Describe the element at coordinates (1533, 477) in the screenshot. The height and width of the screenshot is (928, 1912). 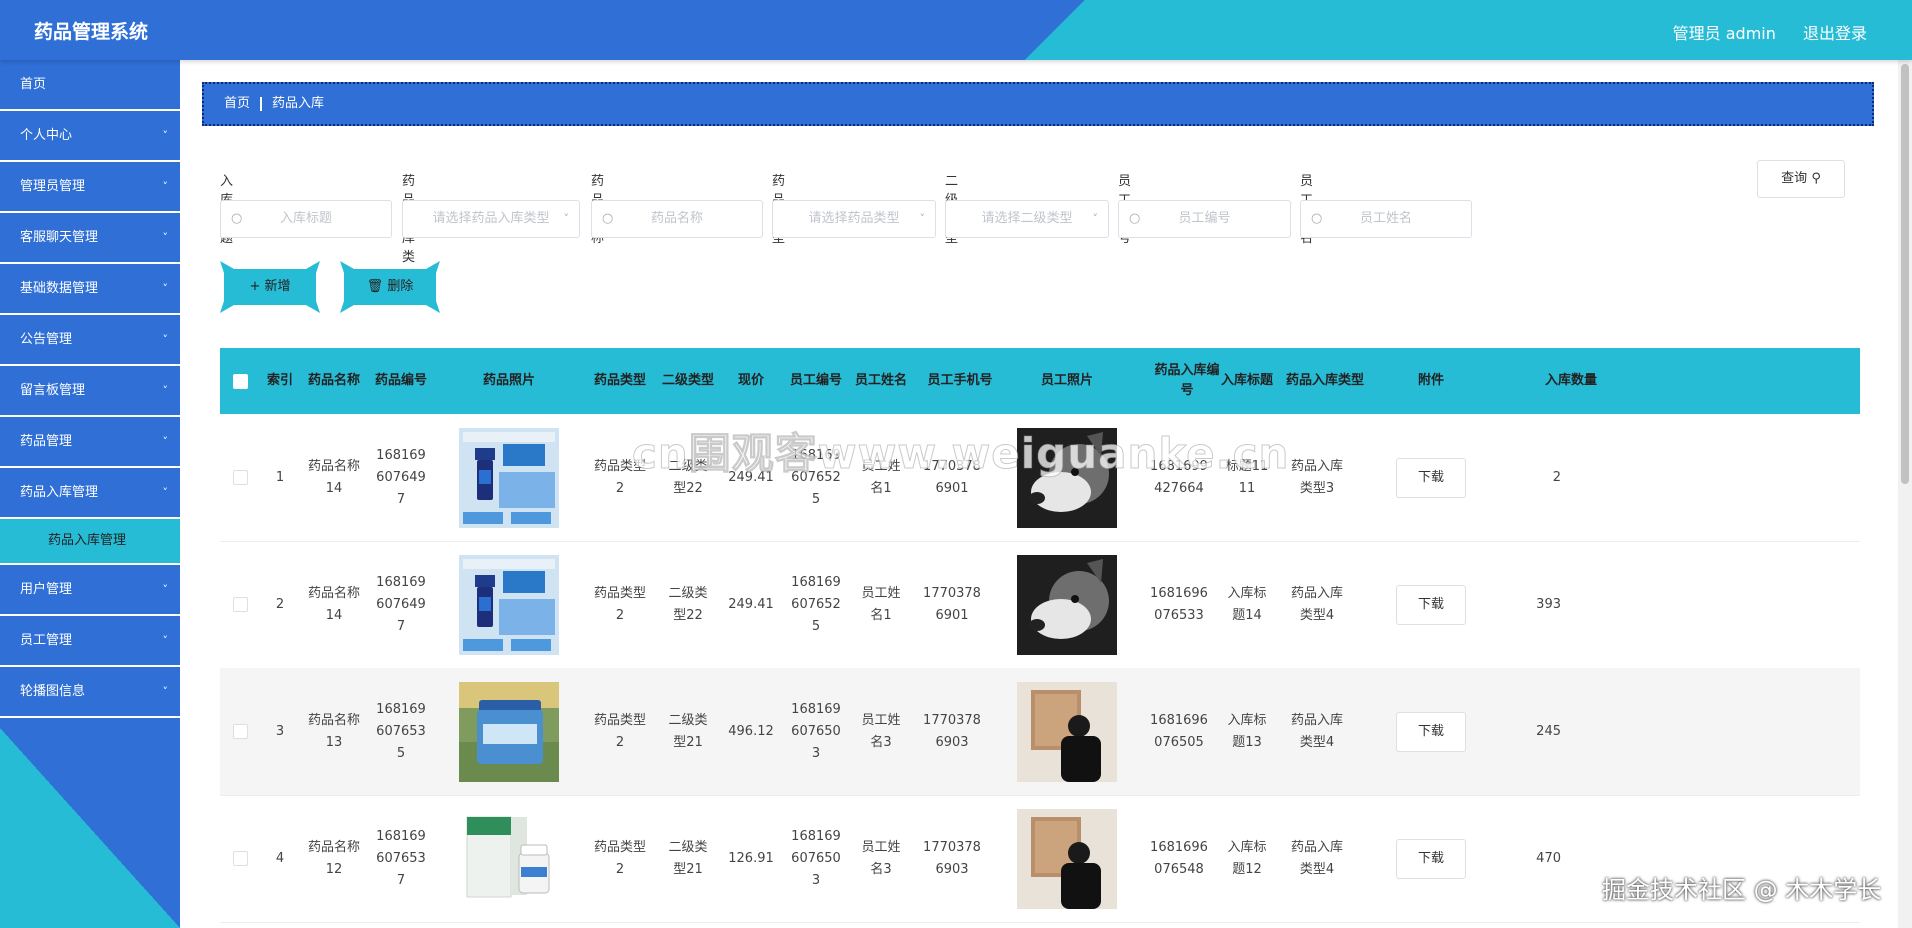
I see `quantity-cell: 2` at that location.